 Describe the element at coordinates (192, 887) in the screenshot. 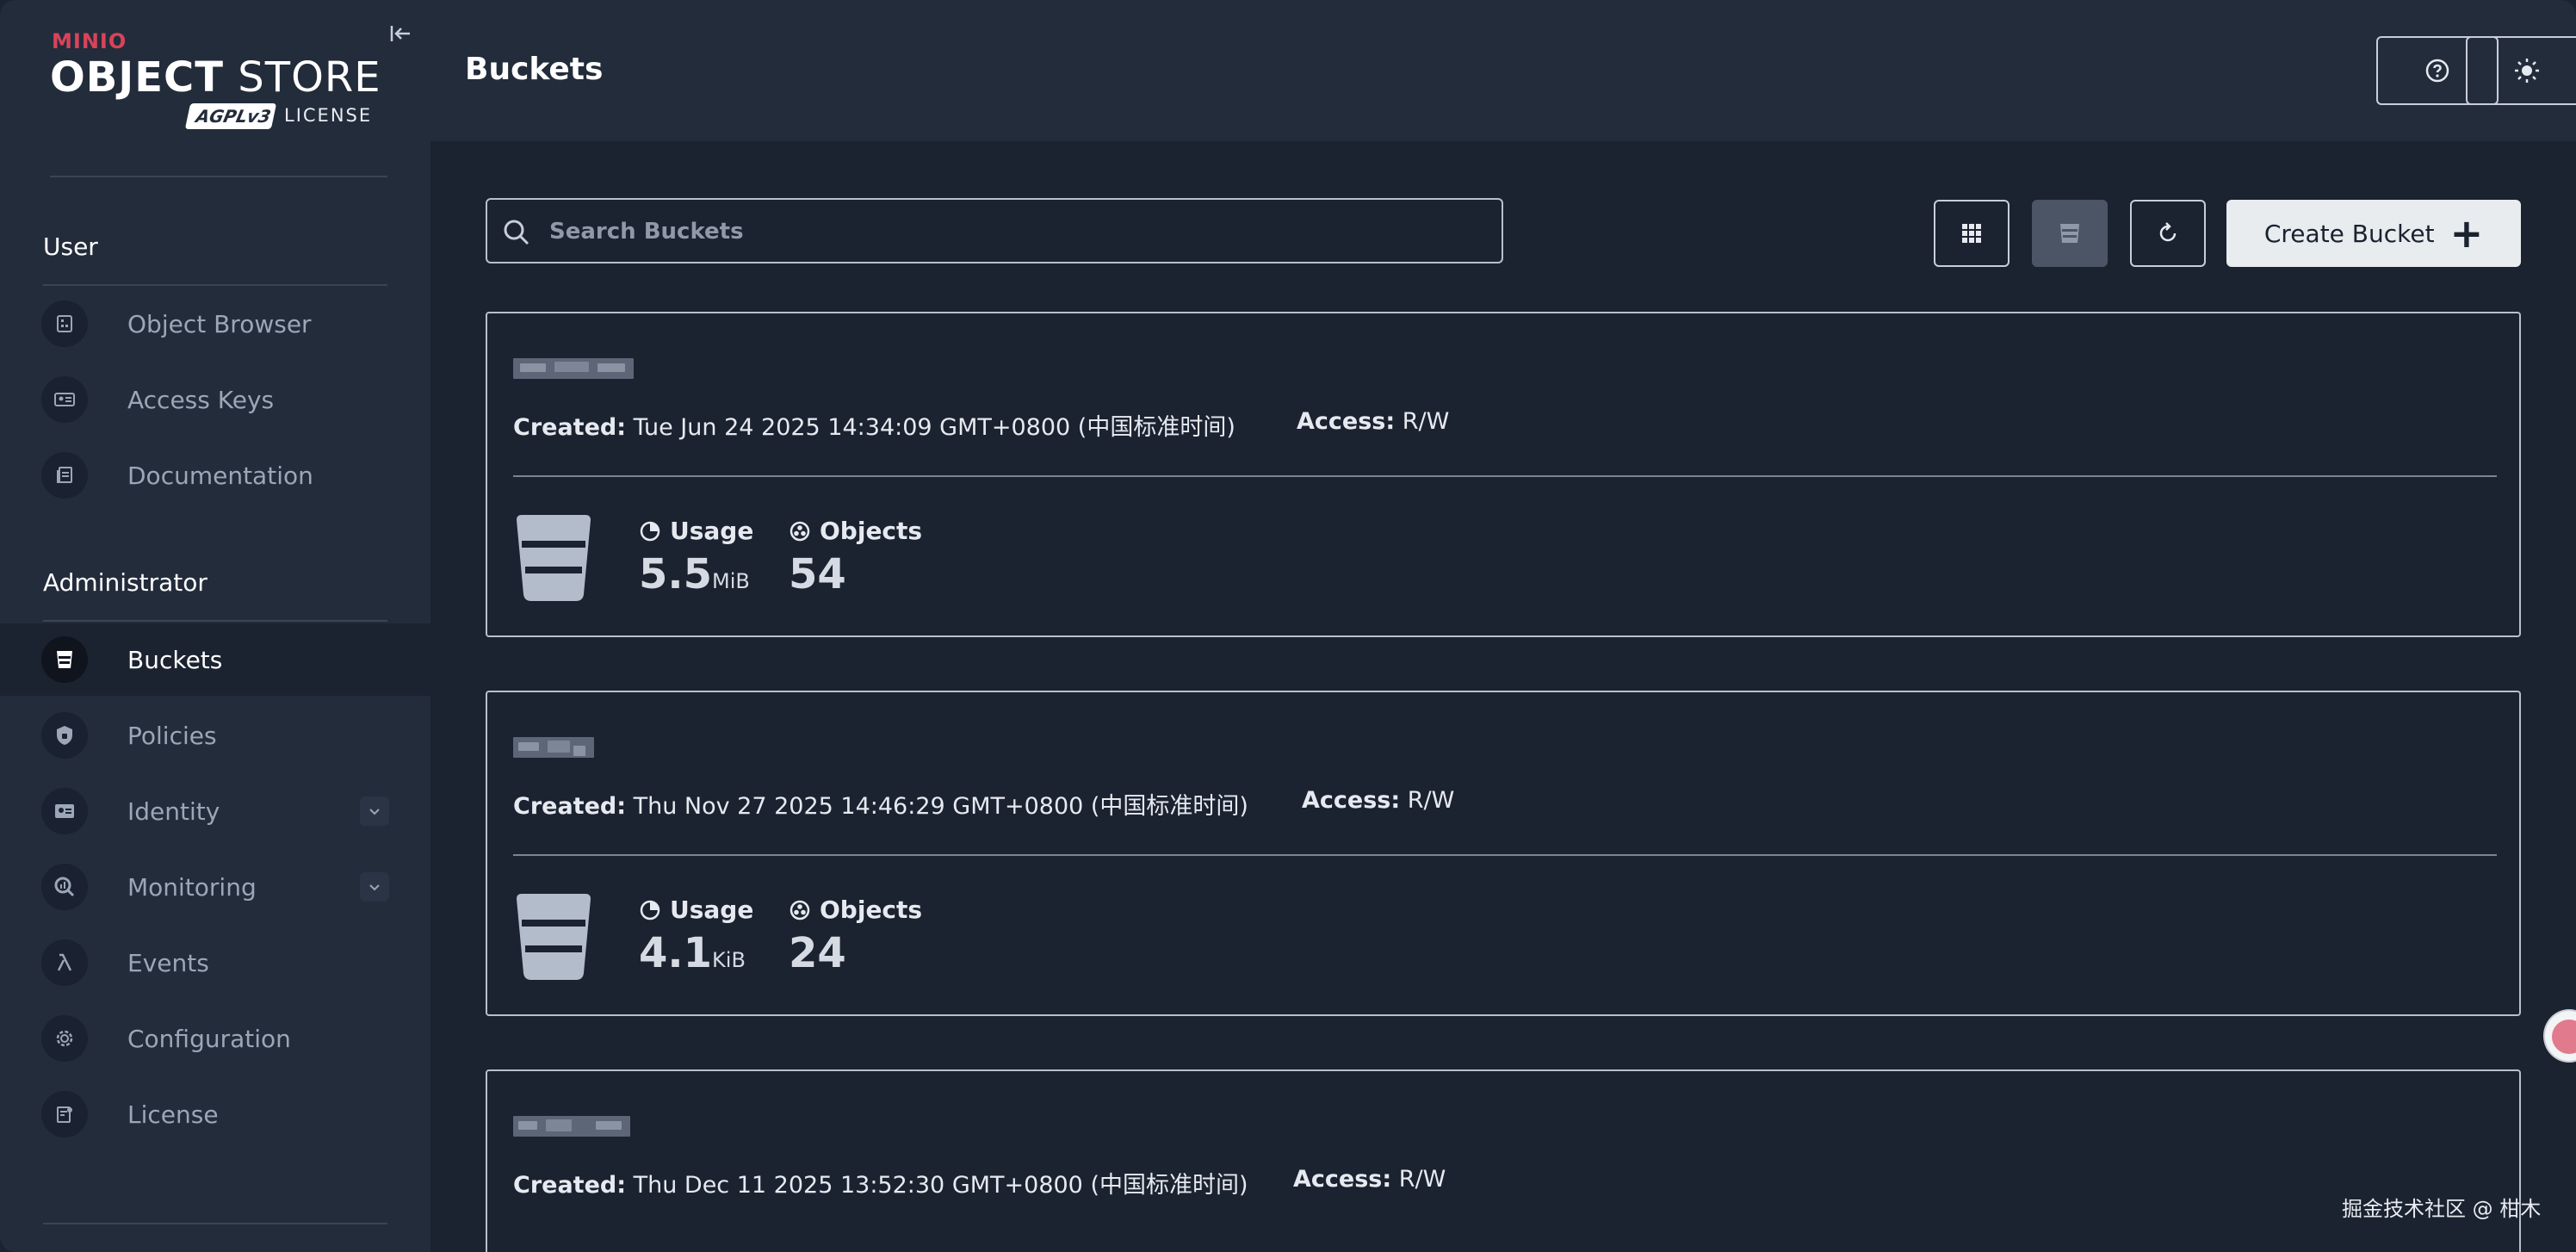

I see `sidebar-item-label: Monitoring` at that location.